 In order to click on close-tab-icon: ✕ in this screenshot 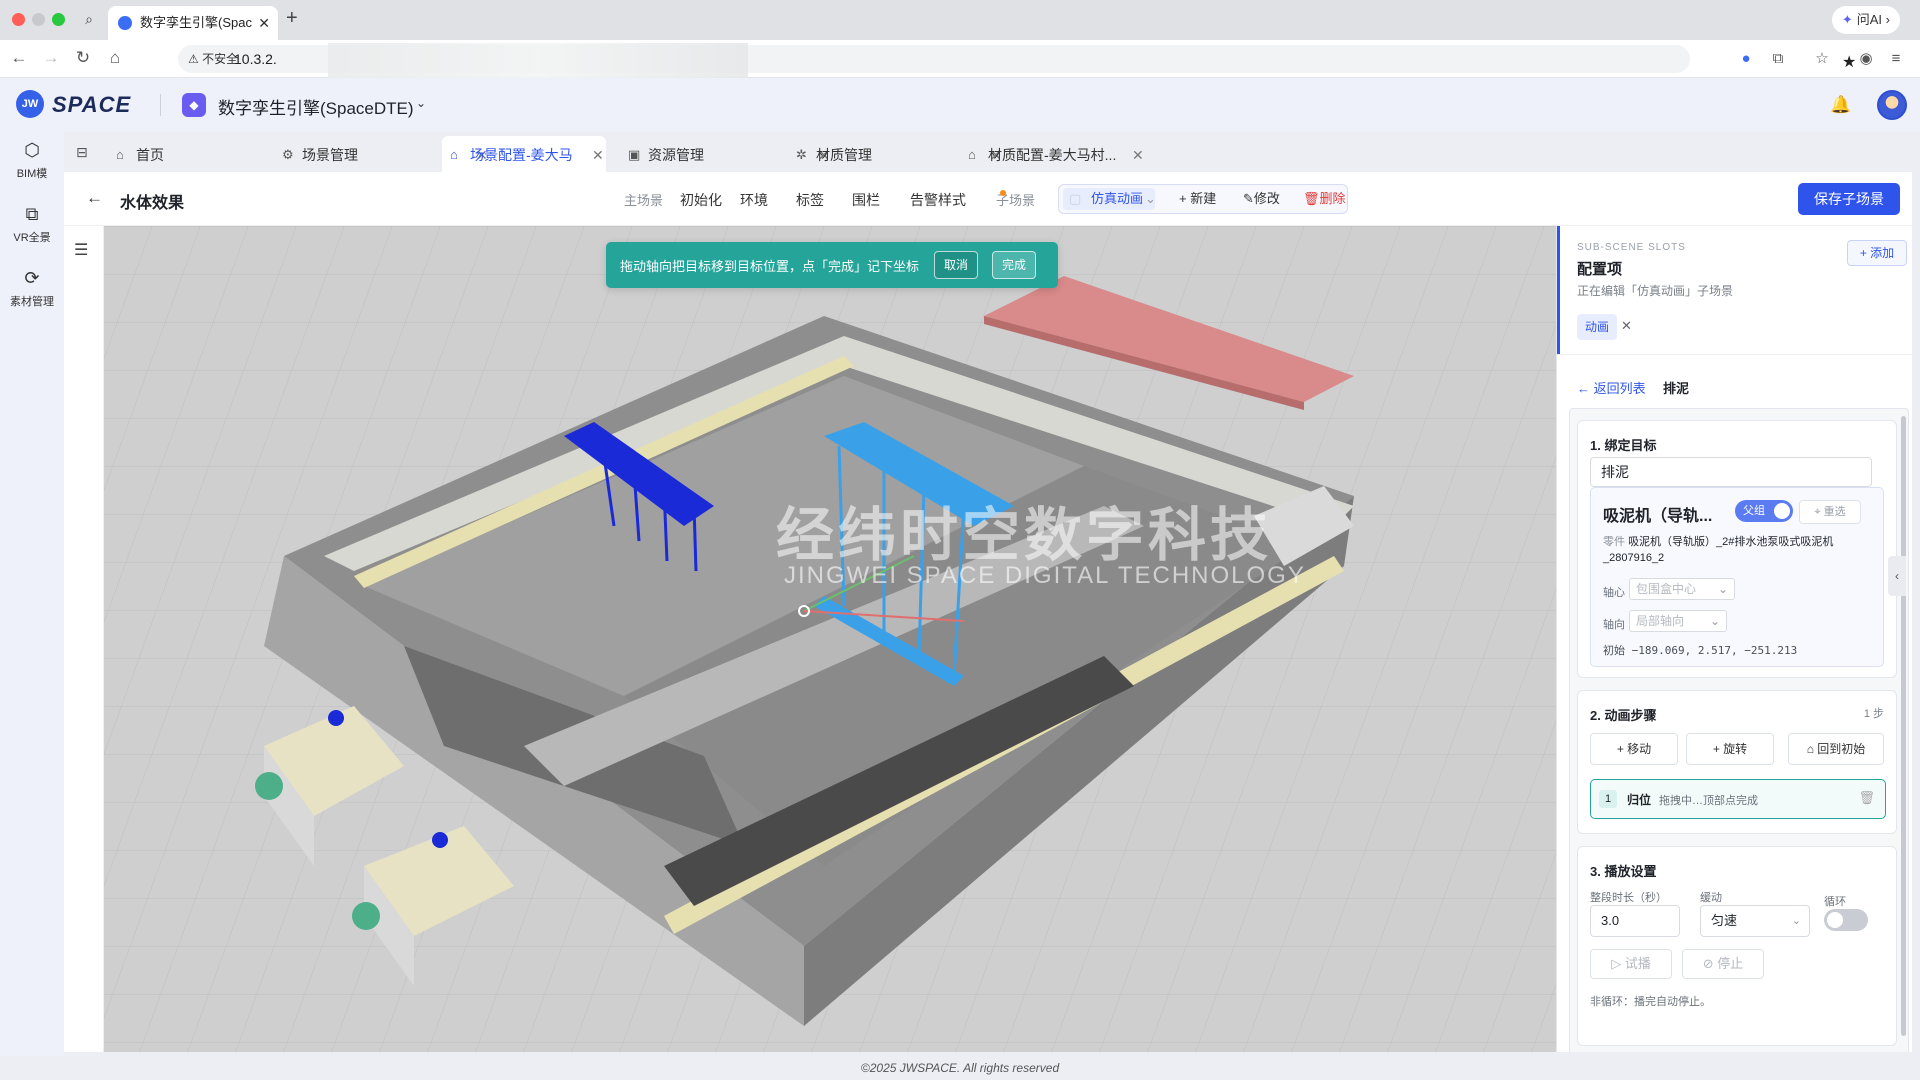, I will do `click(264, 23)`.